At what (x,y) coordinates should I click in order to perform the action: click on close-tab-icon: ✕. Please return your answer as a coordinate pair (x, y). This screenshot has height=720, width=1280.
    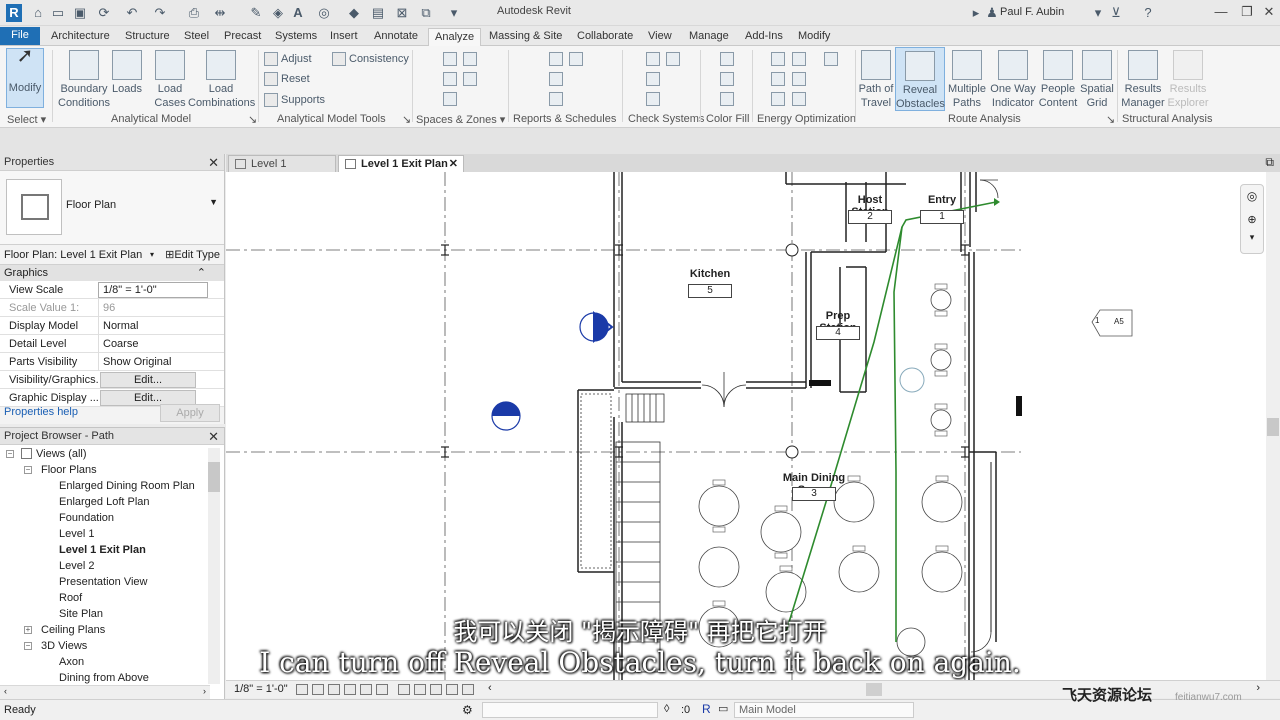
    Looking at the image, I should click on (453, 164).